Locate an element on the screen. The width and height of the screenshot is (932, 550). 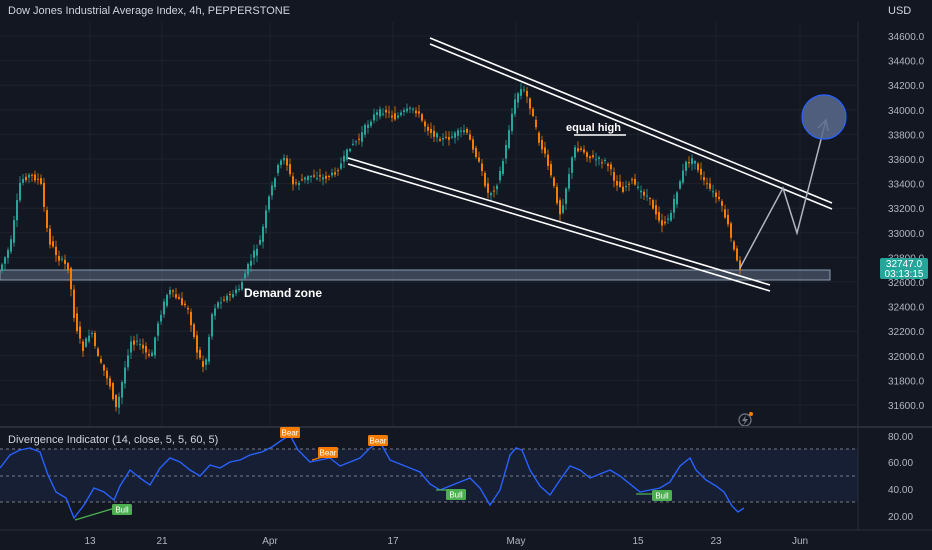
time-axis: 13 21 Apr 17 May 15 23 Jun is located at coordinates (446, 541).